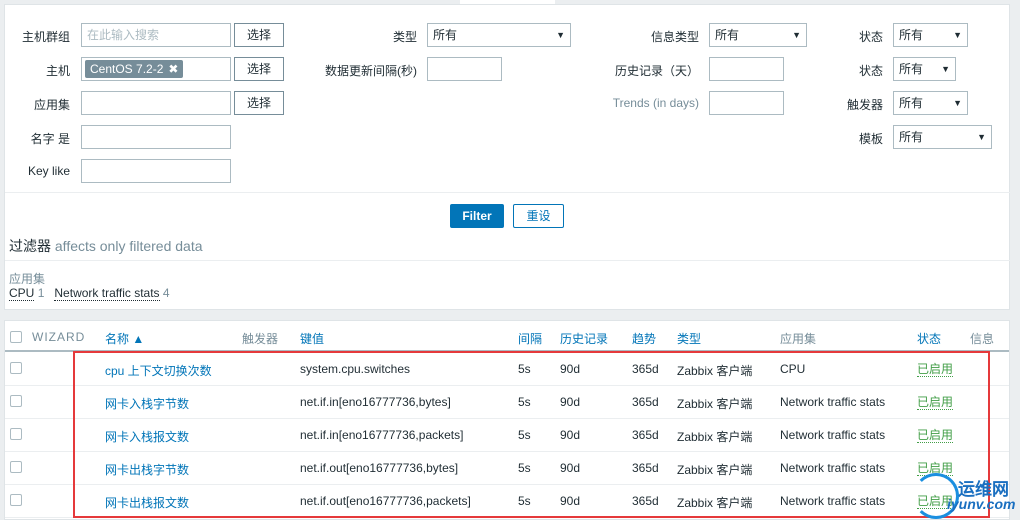  I want to click on subfilter-items: CPU 1 Network traffic stats 4, so click(89, 293).